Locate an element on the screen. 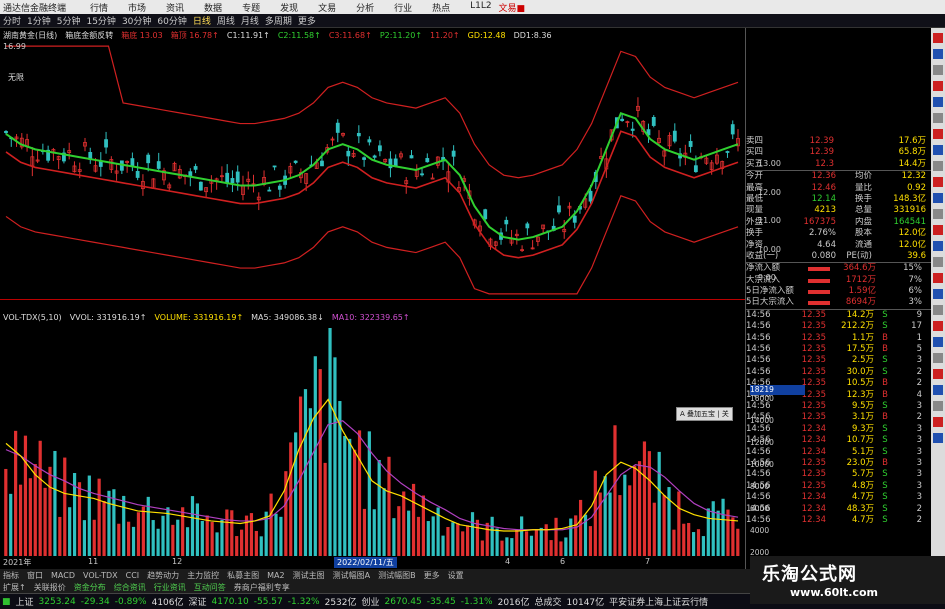  menu-item: 数据 is located at coordinates (213, 7).